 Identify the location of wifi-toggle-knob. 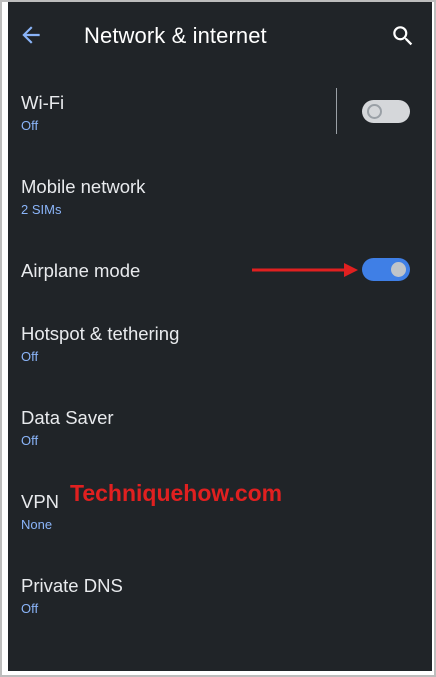
(374, 111).